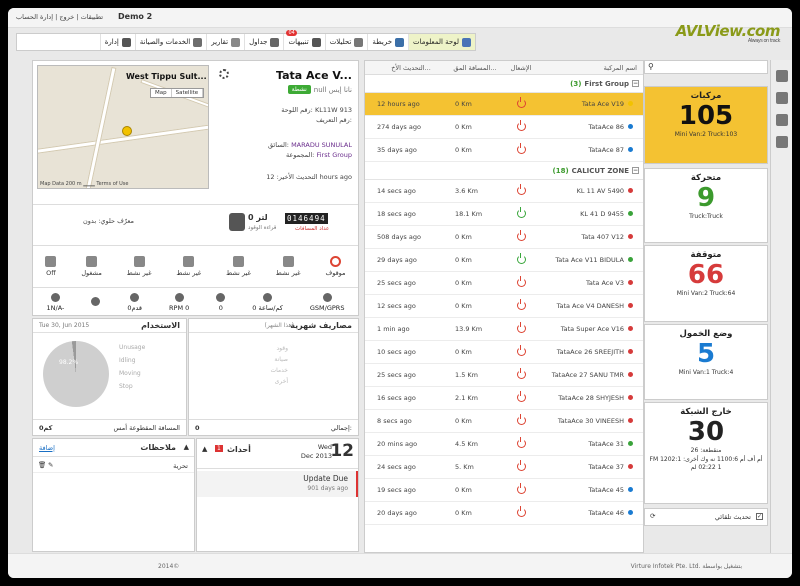 Image resolution: width=800 pixels, height=586 pixels. Describe the element at coordinates (504, 444) in the screenshot. I see `vehicle-row: TataAce 31 4.5 Km 20 mins ago` at that location.